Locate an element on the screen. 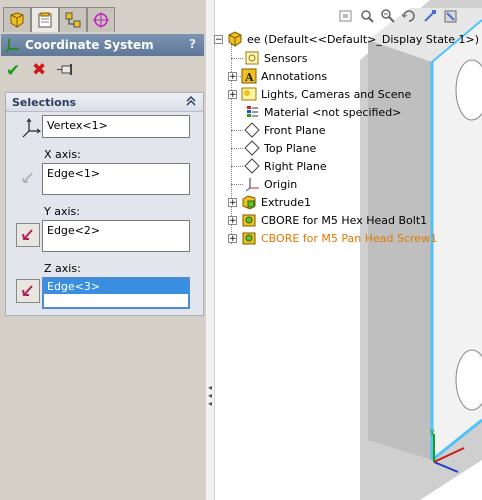 Image resolution: width=482 pixels, height=500 pixels. feature-manager-tab is located at coordinates (17, 19).